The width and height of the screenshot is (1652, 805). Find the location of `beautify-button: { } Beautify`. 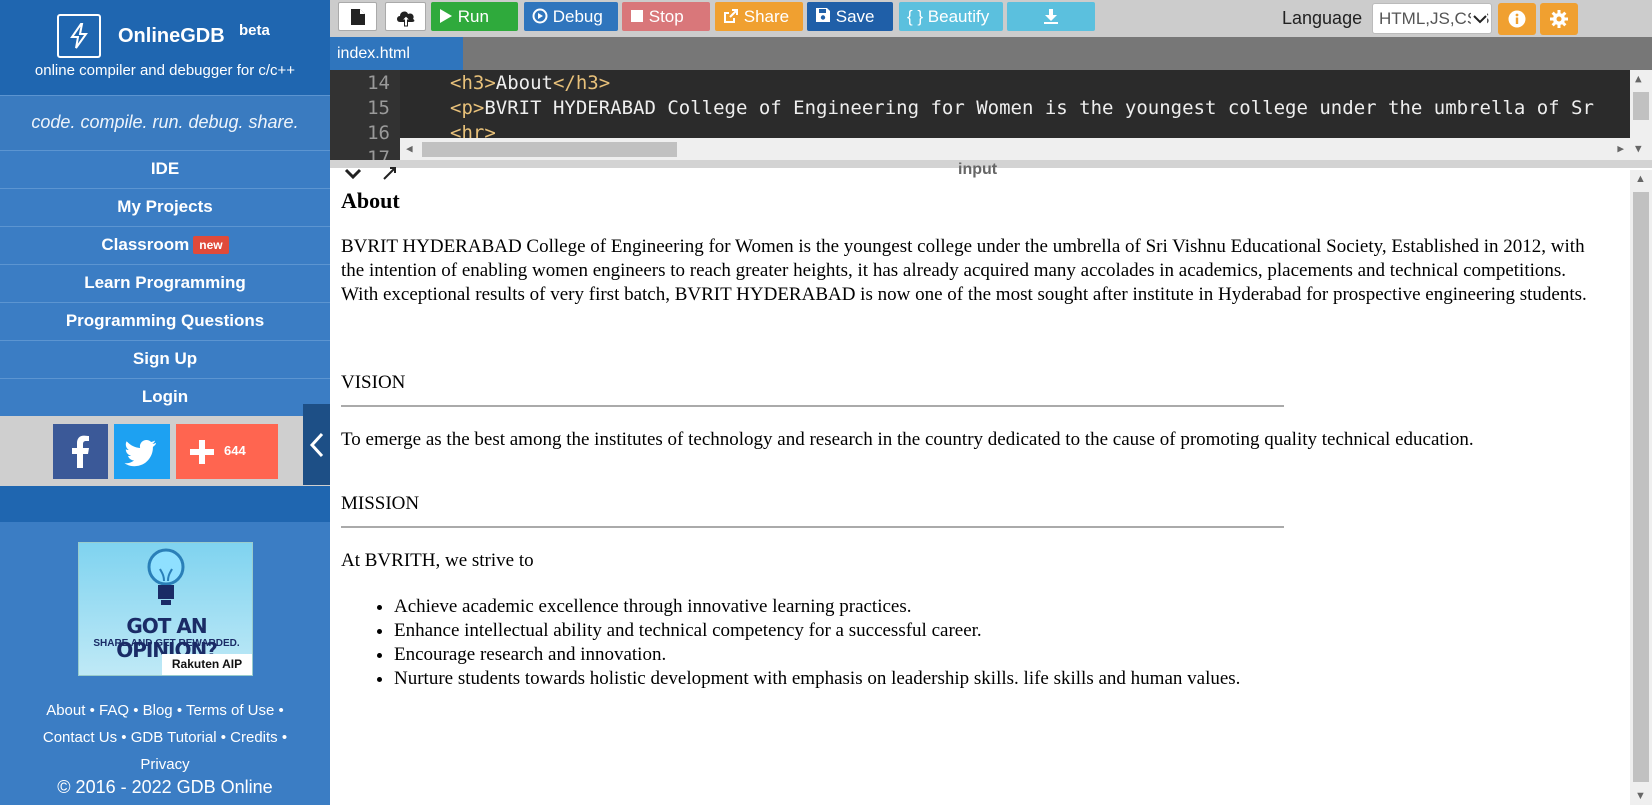

beautify-button: { } Beautify is located at coordinates (951, 16).